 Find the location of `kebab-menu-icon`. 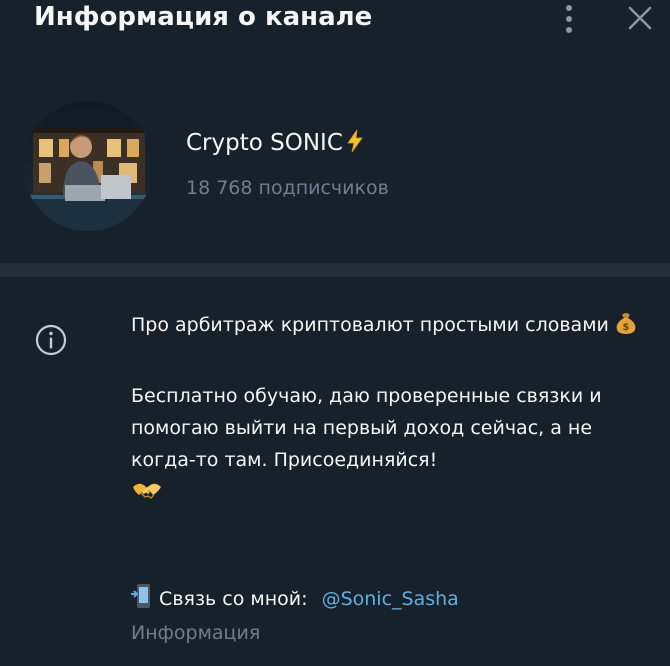

kebab-menu-icon is located at coordinates (569, 19).